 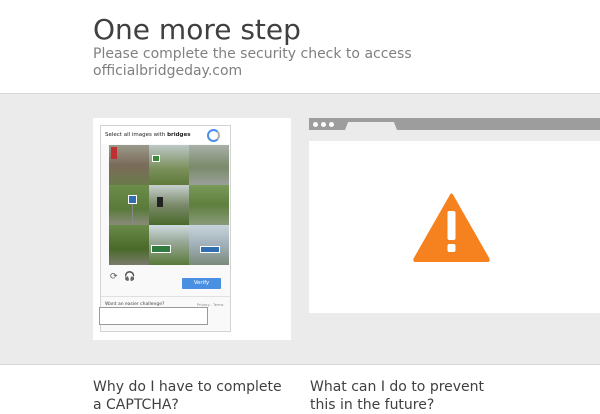 I want to click on browser-tab, so click(x=371, y=126).